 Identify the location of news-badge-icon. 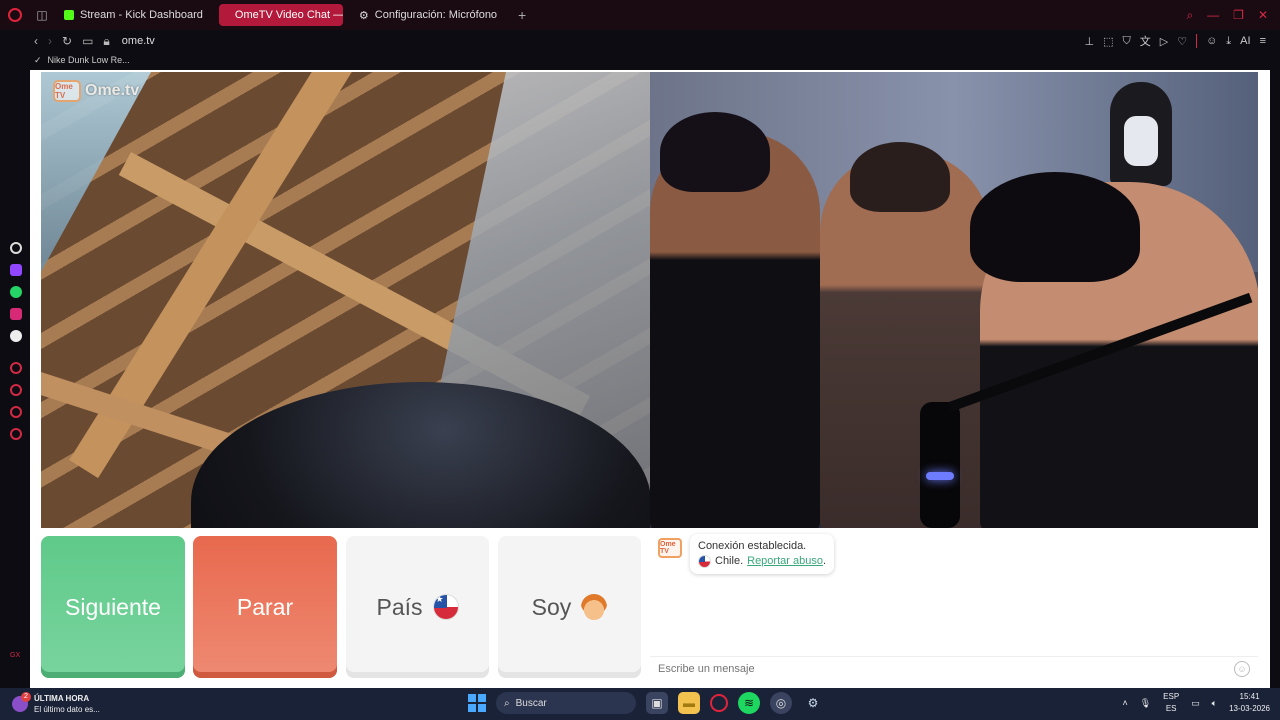
(21, 702).